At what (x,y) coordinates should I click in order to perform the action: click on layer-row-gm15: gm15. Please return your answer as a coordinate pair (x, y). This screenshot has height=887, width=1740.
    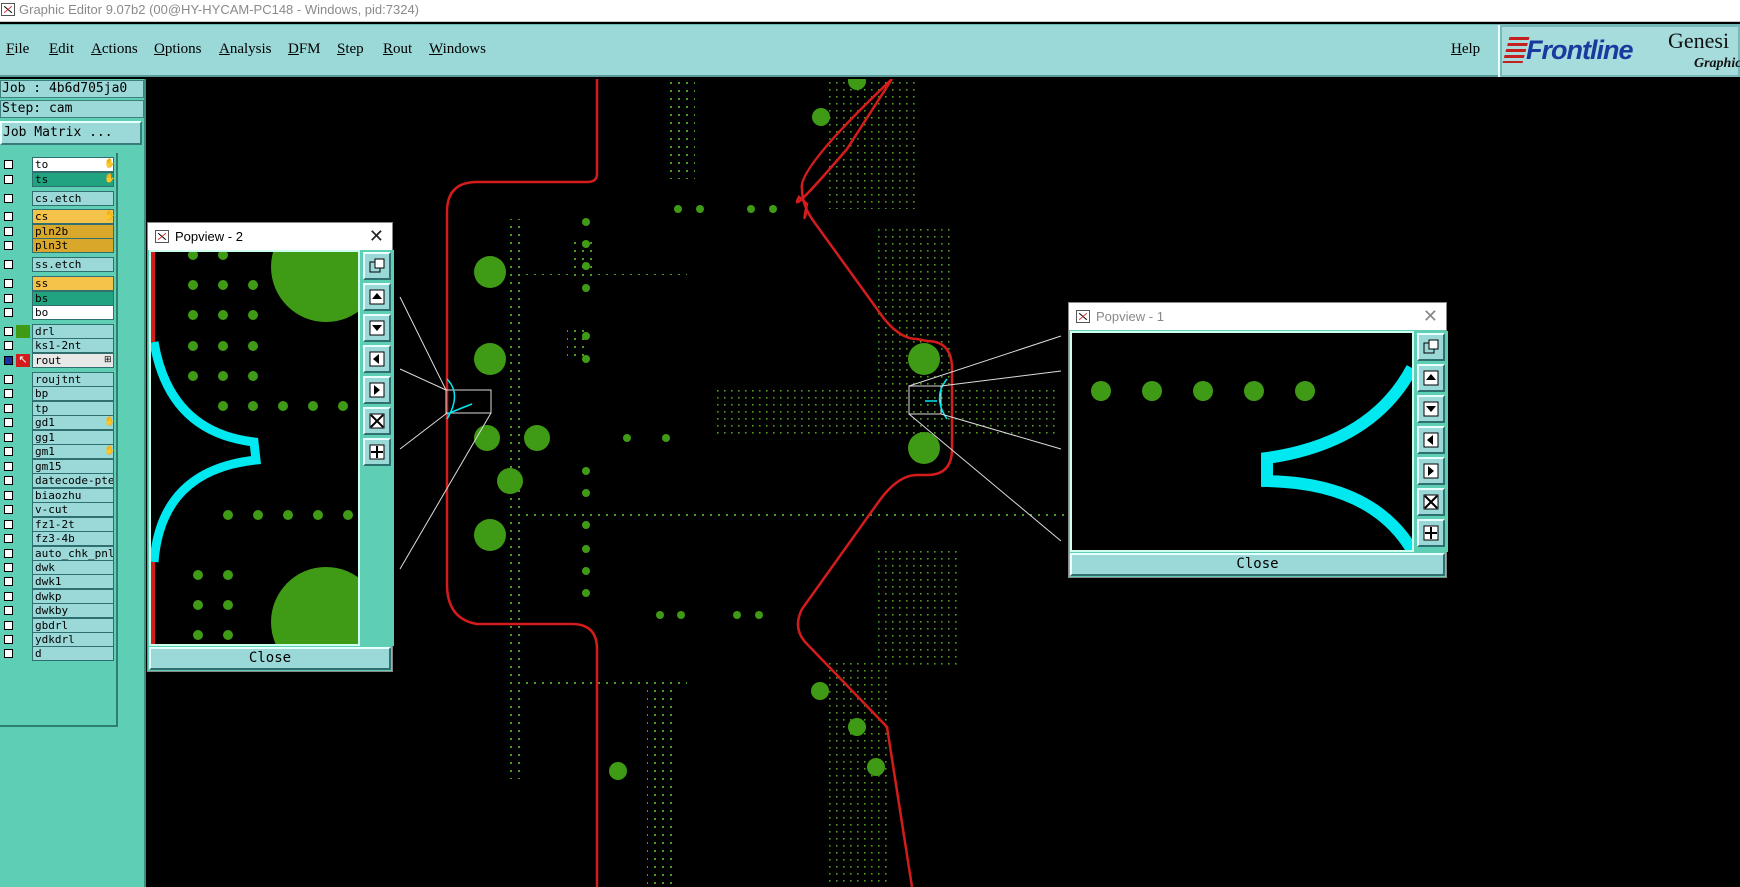
    Looking at the image, I should click on (58, 466).